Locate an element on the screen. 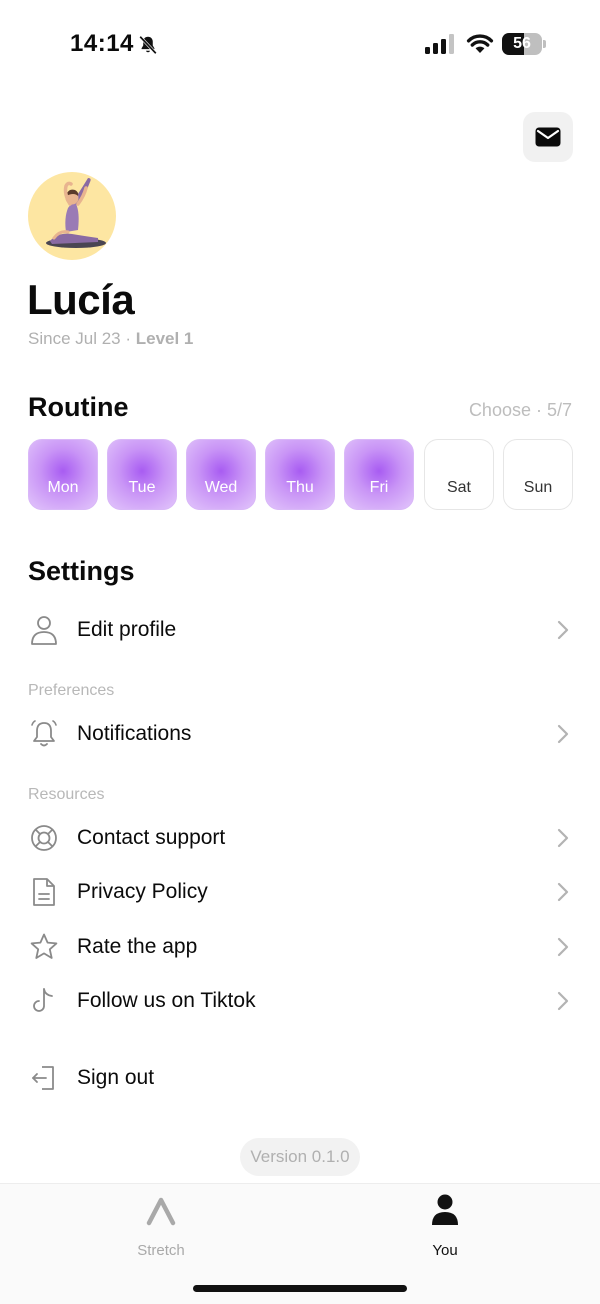 This screenshot has height=1304, width=600. battery-tip is located at coordinates (544, 44).